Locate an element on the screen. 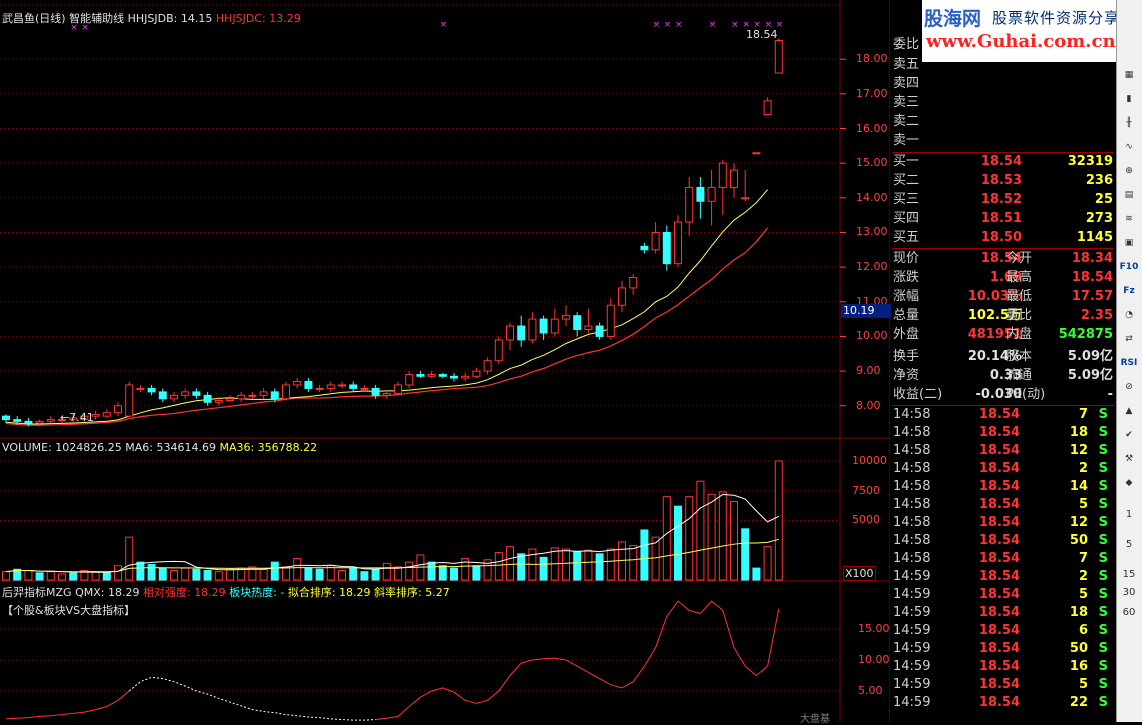 The height and width of the screenshot is (725, 1142). zoom-icon: ⊕ is located at coordinates (1129, 171).